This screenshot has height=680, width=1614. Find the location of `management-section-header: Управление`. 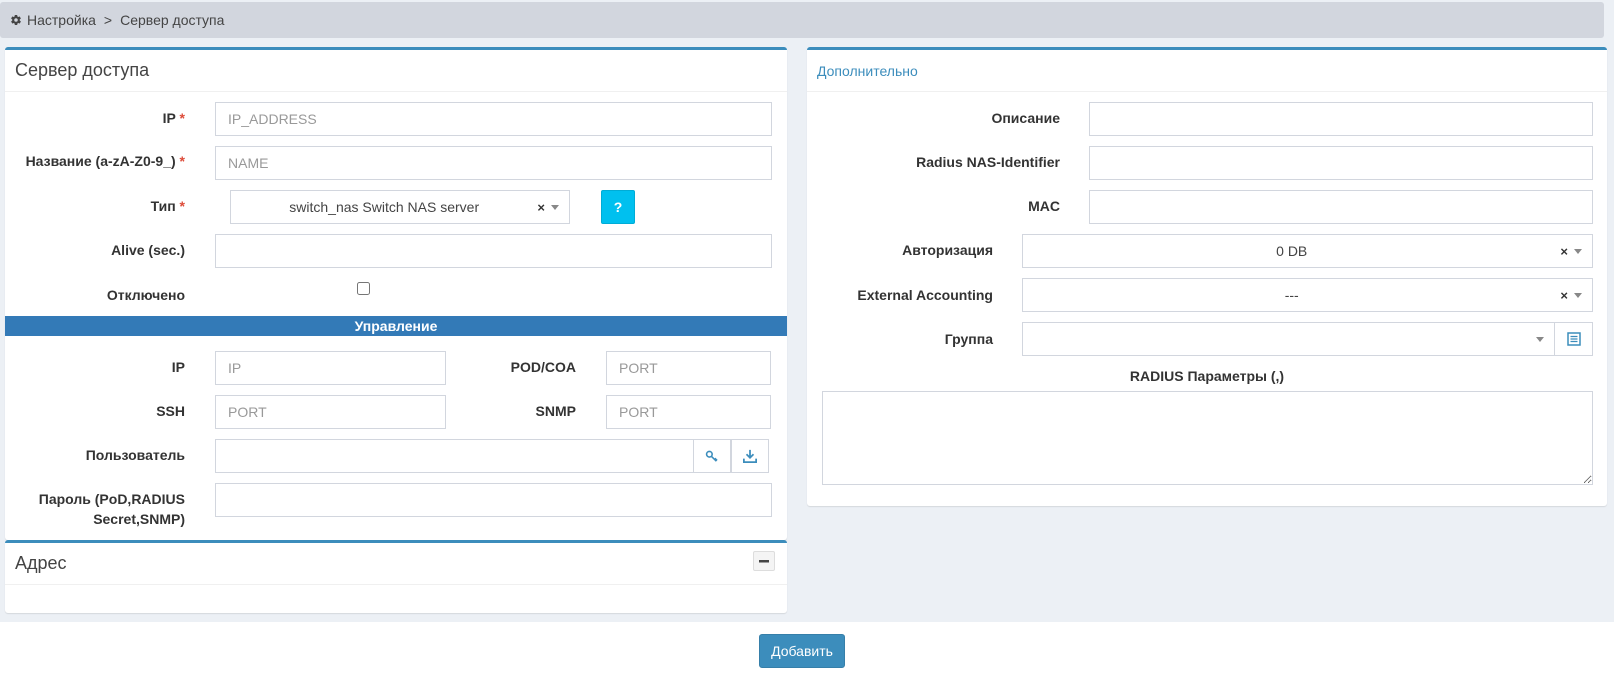

management-section-header: Управление is located at coordinates (396, 326).